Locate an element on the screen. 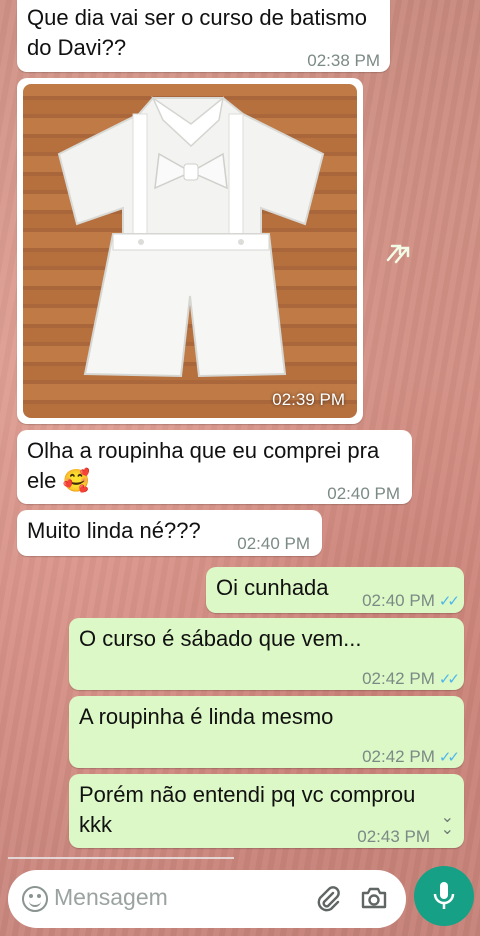 This screenshot has width=480, height=936. message-text: A roupinha é linda mesmo is located at coordinates (206, 716).